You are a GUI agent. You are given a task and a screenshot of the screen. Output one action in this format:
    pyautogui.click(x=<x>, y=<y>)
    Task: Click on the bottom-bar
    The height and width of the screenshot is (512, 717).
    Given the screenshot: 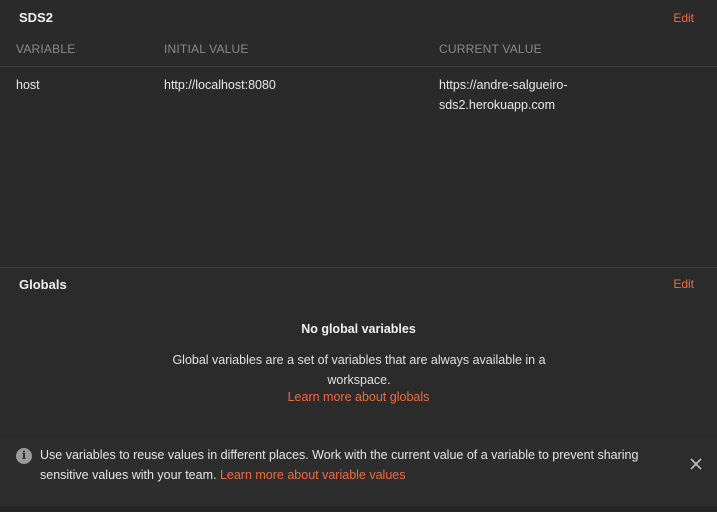 What is the action you would take?
    pyautogui.click(x=358, y=509)
    